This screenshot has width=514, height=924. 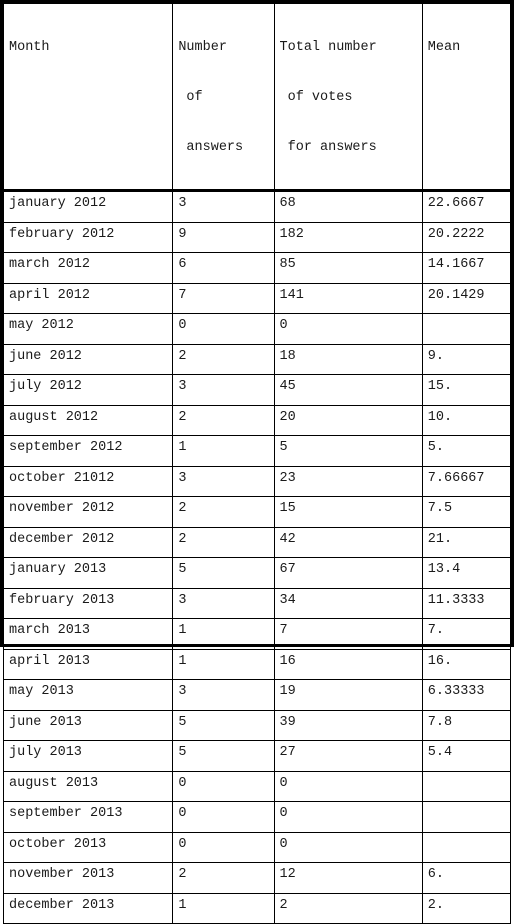 I want to click on cell-month: september 2012, so click(x=88, y=451).